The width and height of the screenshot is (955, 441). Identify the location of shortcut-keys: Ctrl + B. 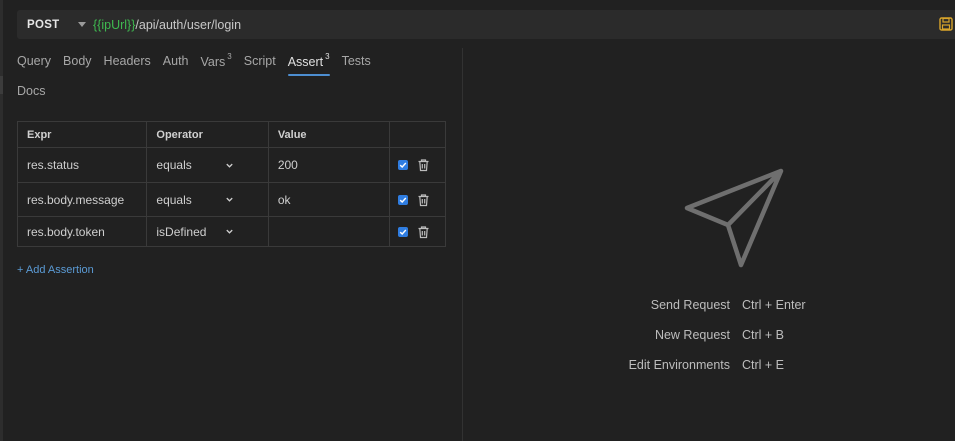
(763, 335).